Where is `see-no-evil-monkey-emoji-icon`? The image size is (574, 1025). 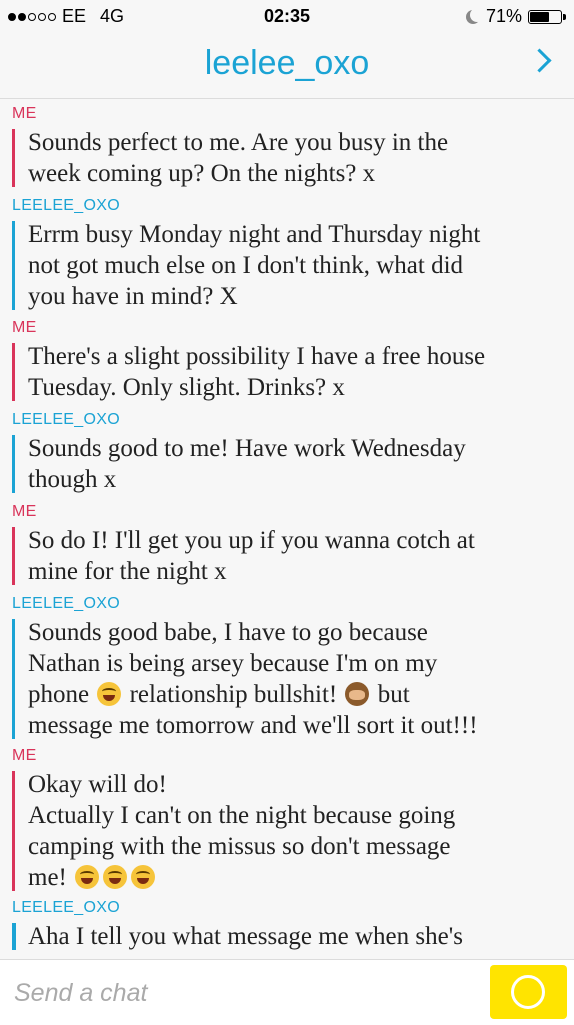 see-no-evil-monkey-emoji-icon is located at coordinates (357, 694).